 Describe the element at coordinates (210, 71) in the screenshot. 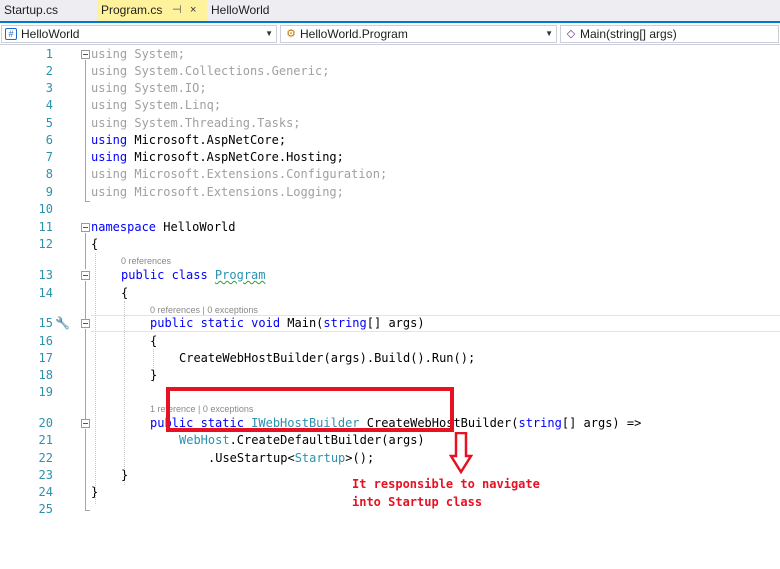

I see `code-line-2: using System.Collections.Generic;` at that location.